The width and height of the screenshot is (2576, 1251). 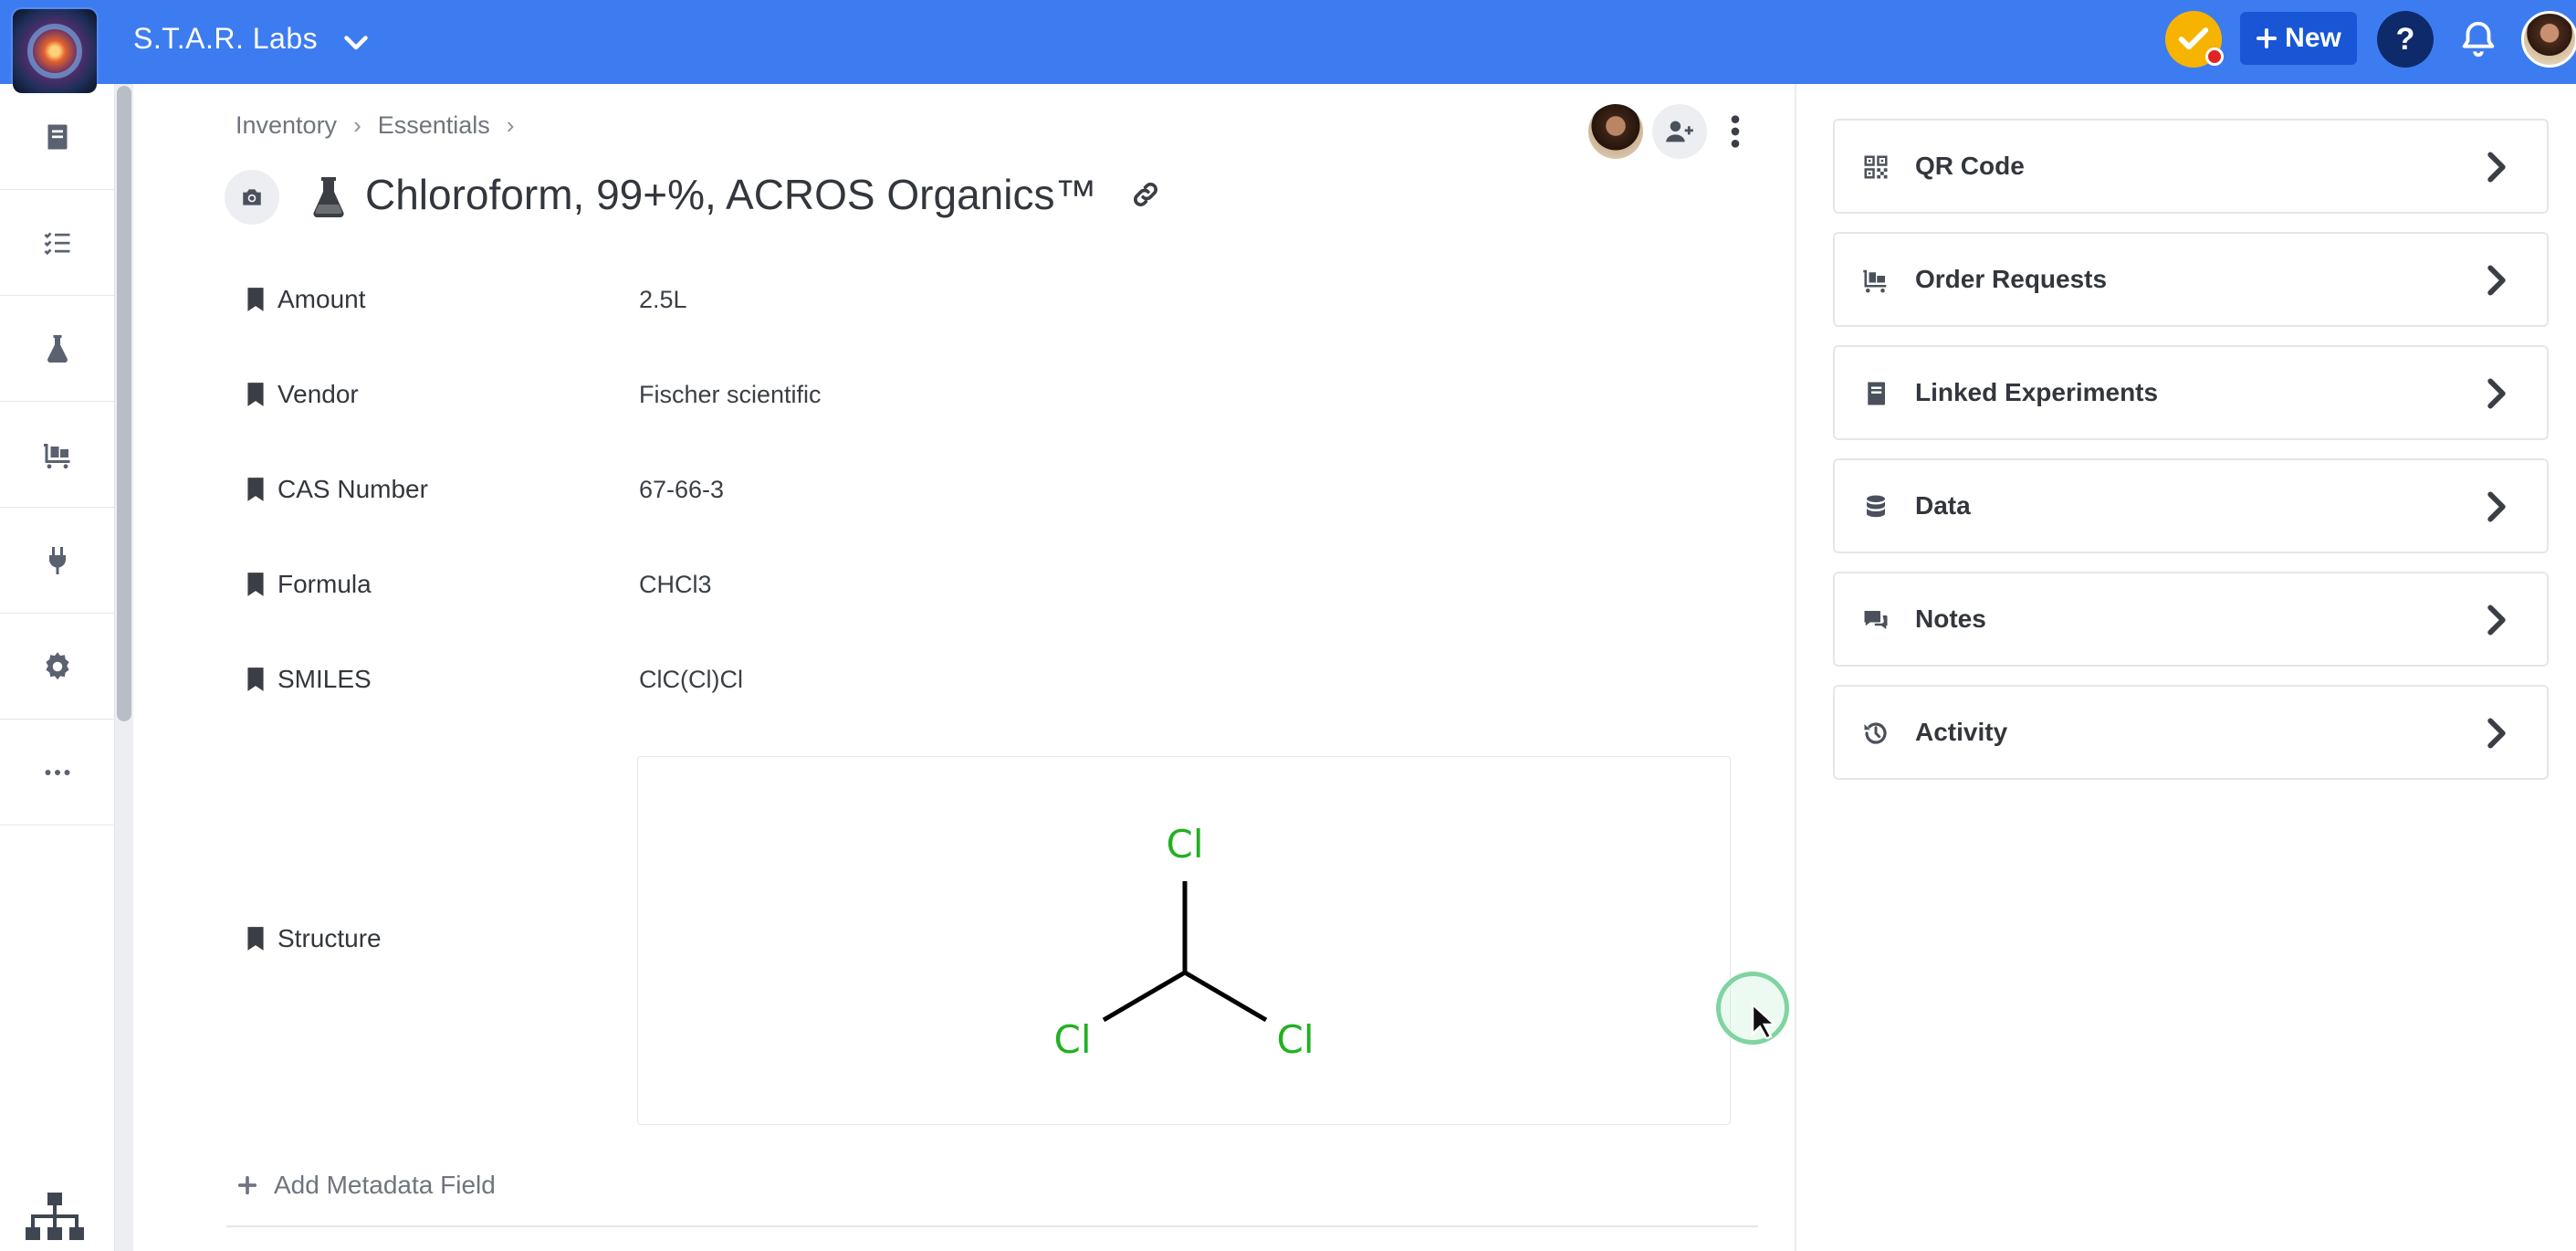 I want to click on cursor-icon, so click(x=1764, y=1021).